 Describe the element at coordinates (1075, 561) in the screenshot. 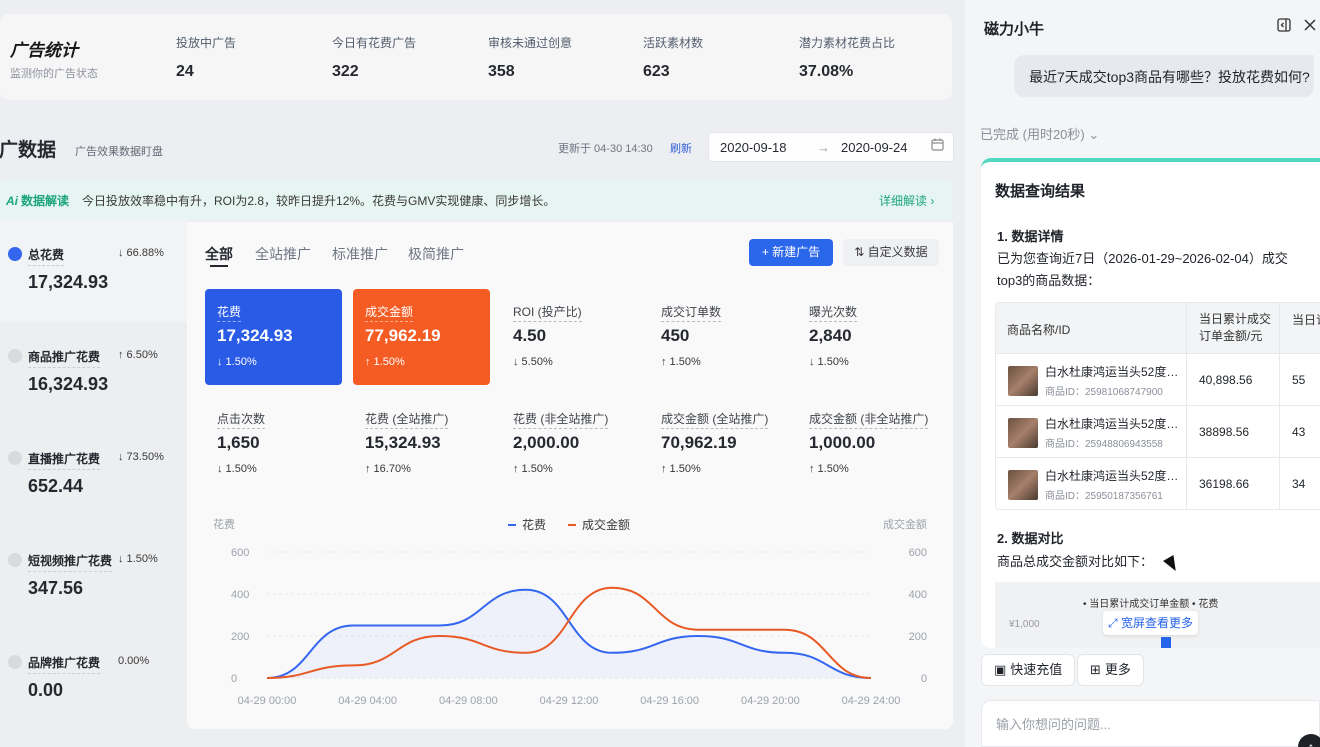

I see `section-compare-text: 商品总成交金额对比如下：` at that location.